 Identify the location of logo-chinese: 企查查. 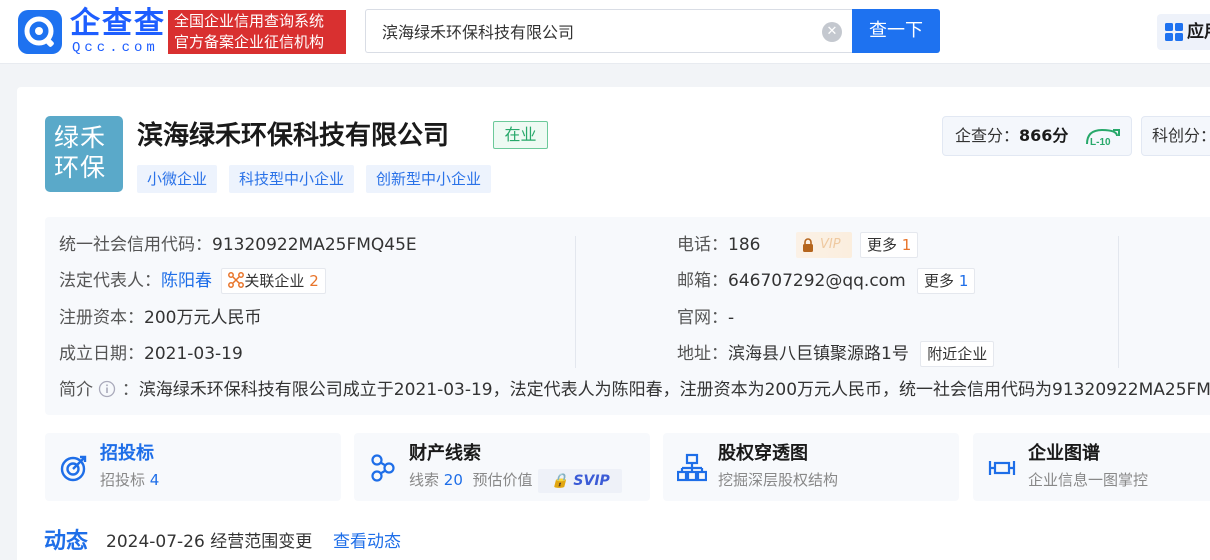
(118, 23).